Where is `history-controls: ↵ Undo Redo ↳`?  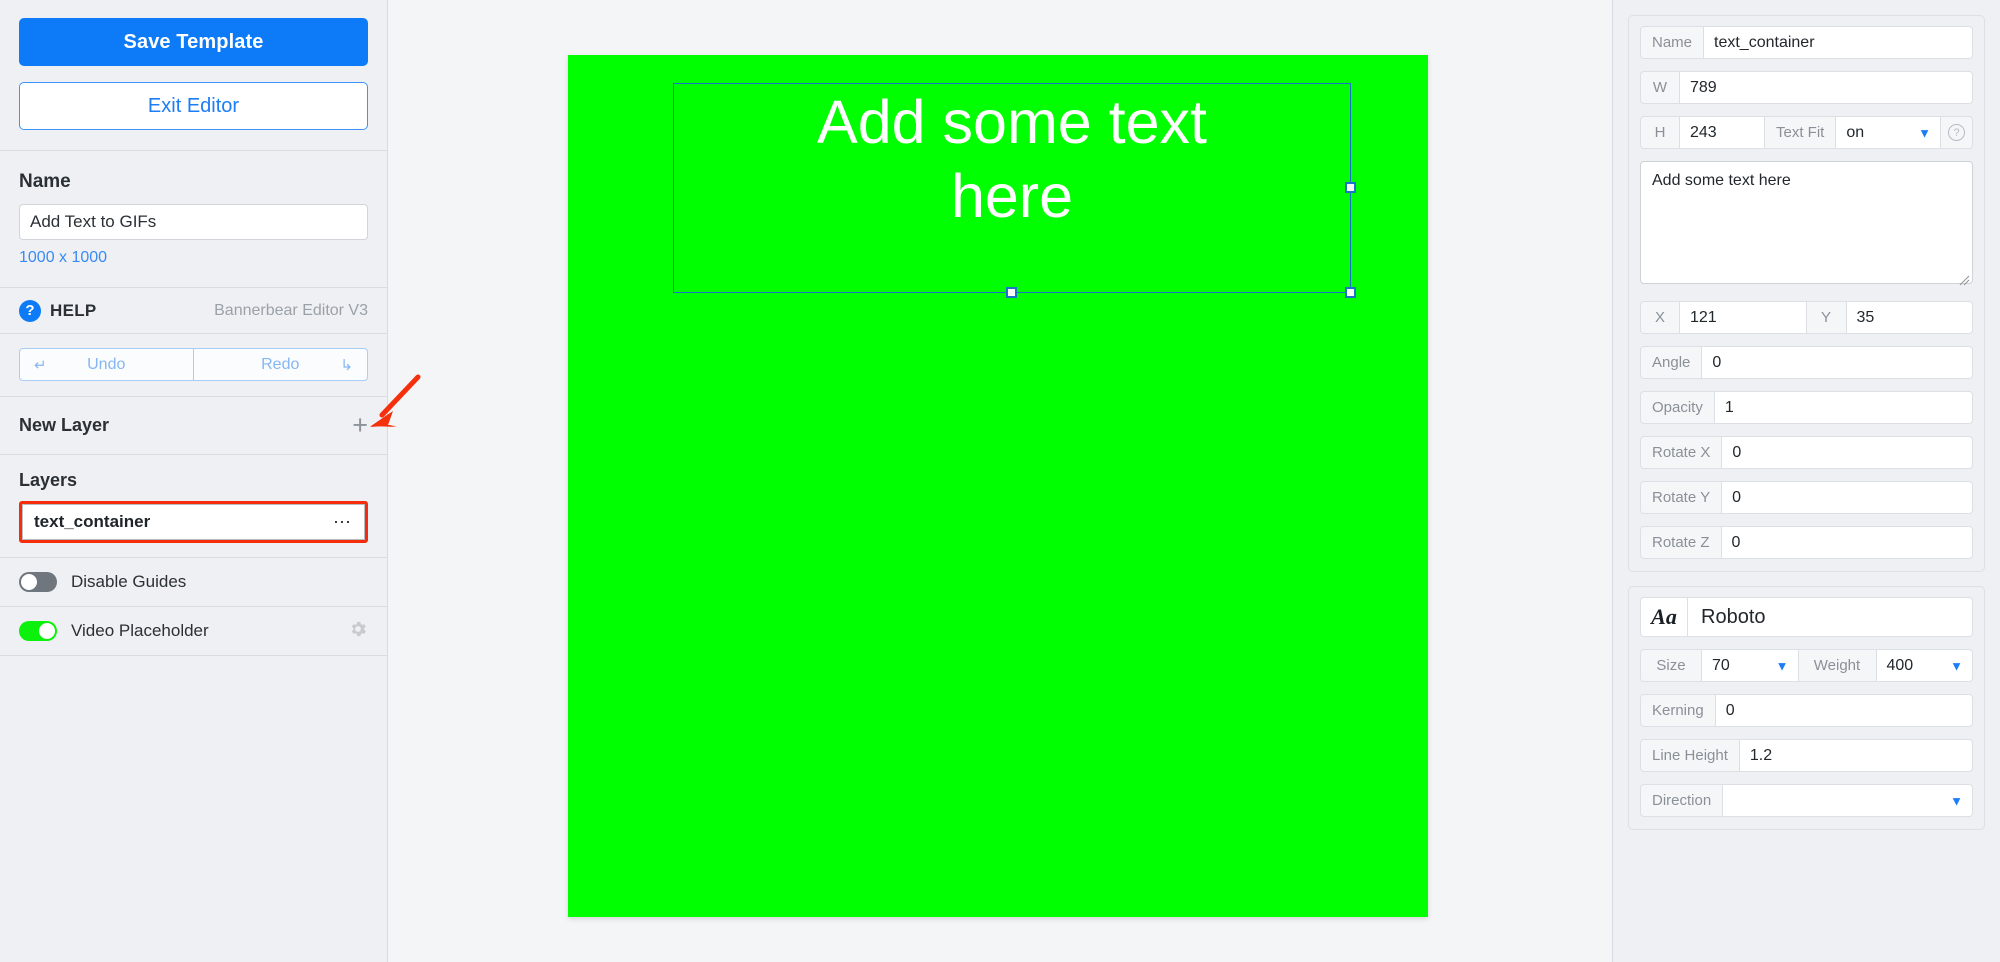 history-controls: ↵ Undo Redo ↳ is located at coordinates (193, 365).